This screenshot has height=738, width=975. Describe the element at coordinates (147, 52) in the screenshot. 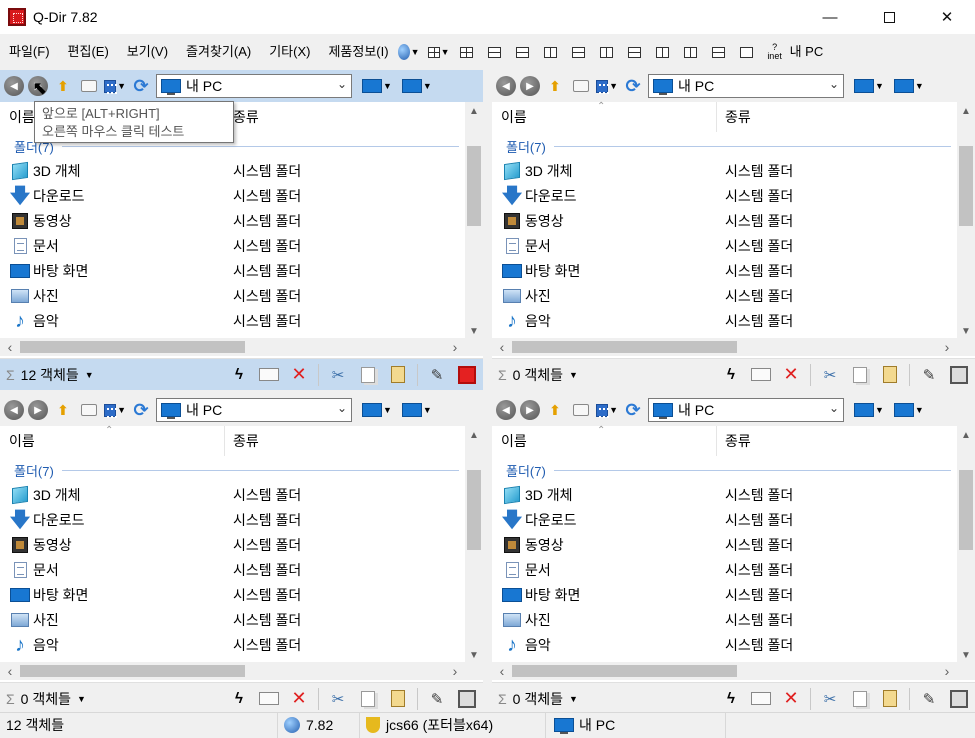

I see `menu-view: 보기(V)` at that location.